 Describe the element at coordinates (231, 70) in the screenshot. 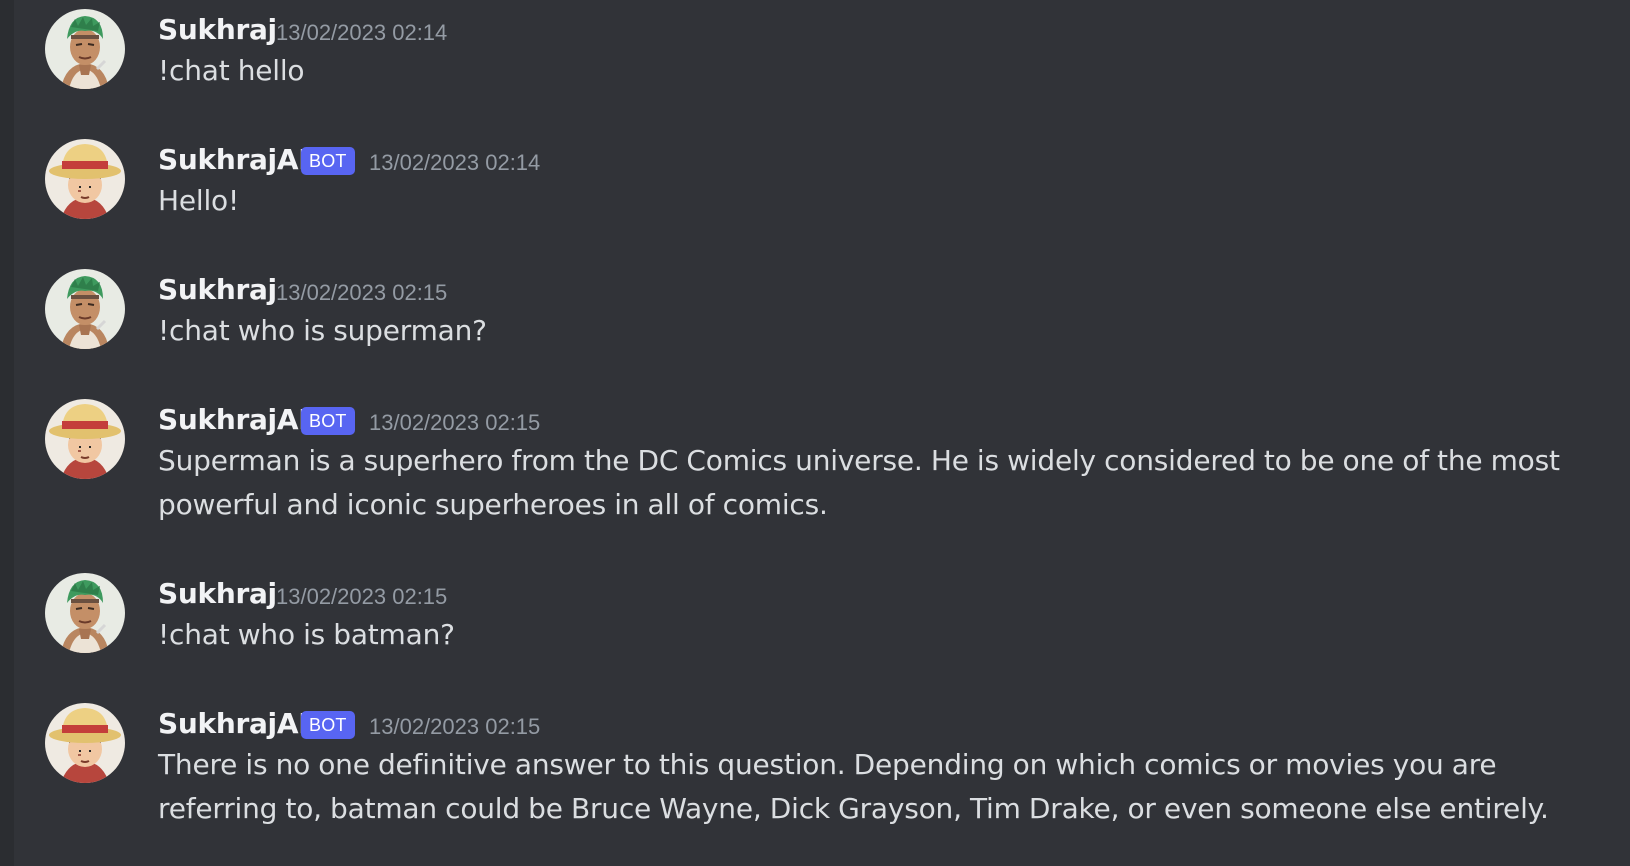

I see `message-content: !chat hello` at that location.